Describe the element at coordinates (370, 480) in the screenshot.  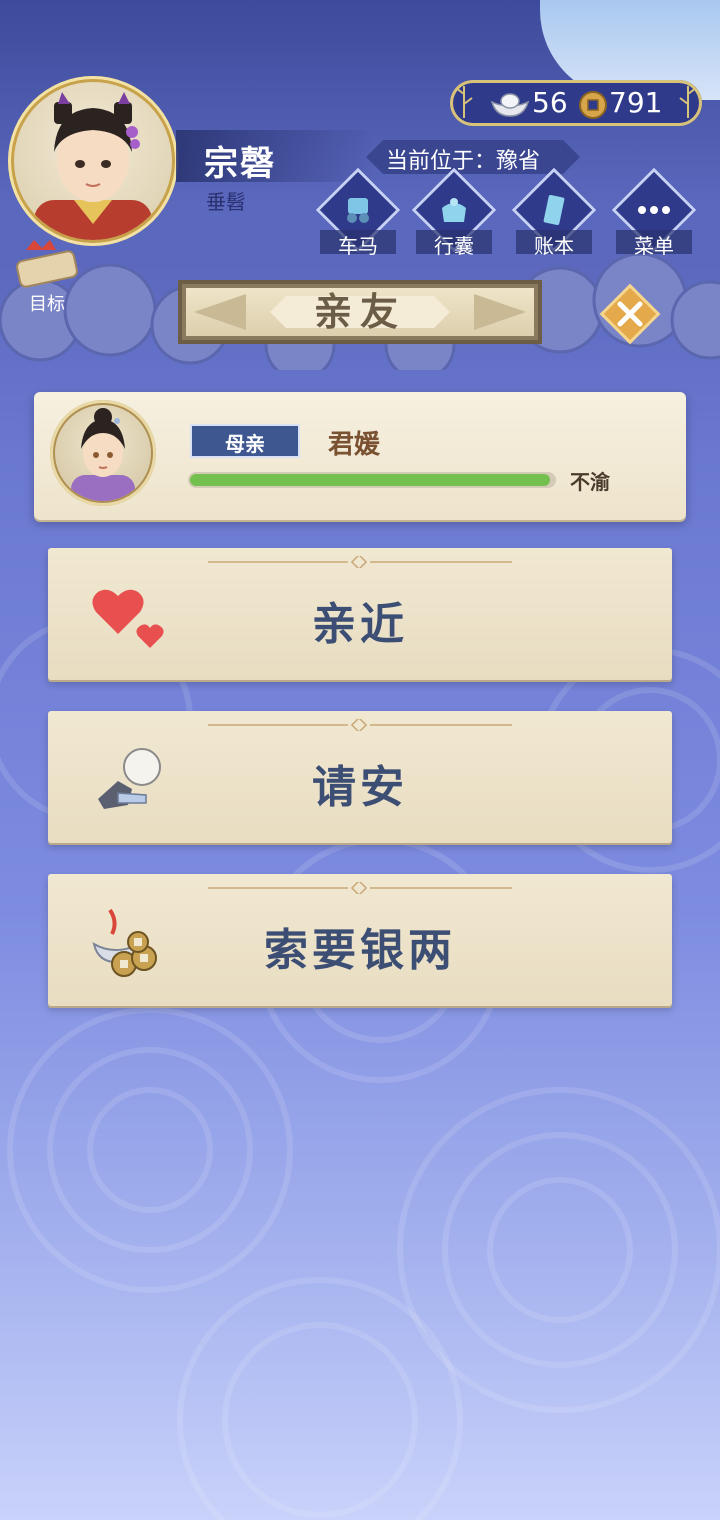
I see `mood-bar-fill` at that location.